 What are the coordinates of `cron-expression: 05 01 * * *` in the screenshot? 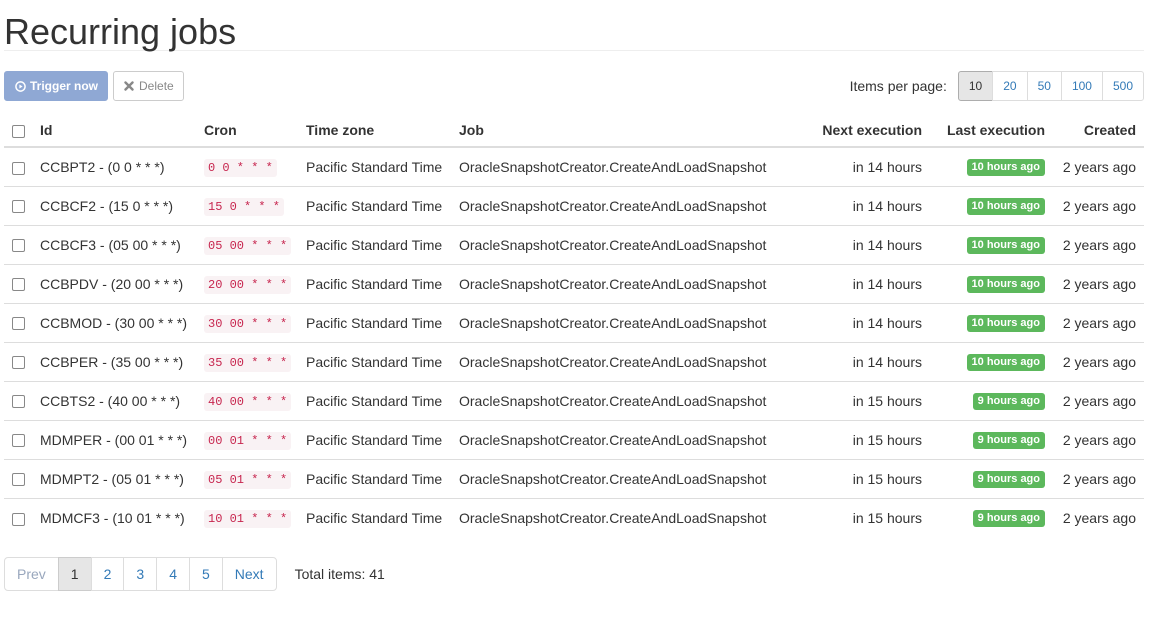 It's located at (248, 480).